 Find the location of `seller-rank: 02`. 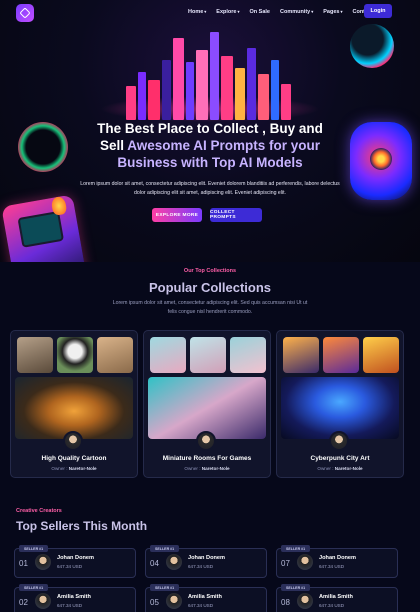

seller-rank: 02 is located at coordinates (23, 602).